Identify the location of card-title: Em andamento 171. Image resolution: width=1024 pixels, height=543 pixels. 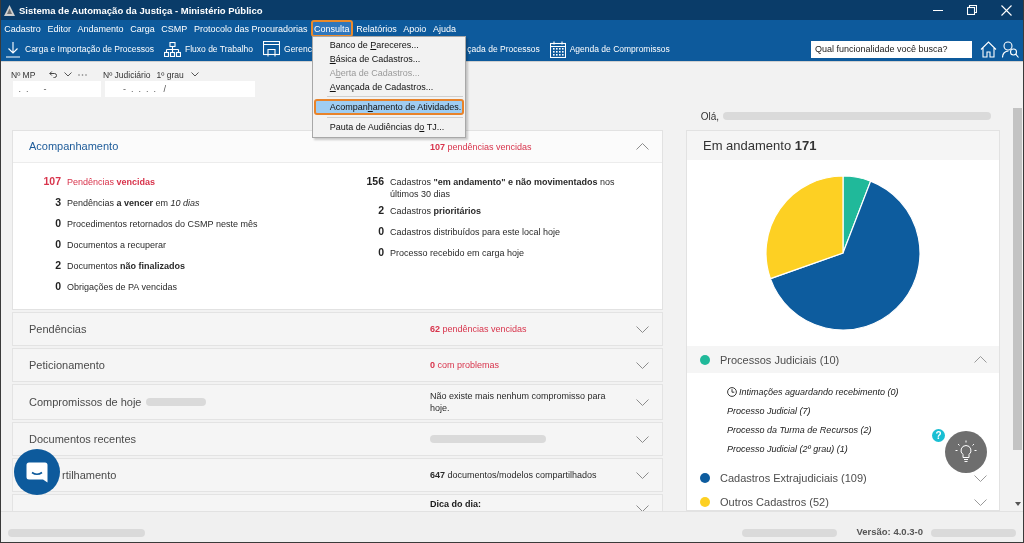
(843, 145).